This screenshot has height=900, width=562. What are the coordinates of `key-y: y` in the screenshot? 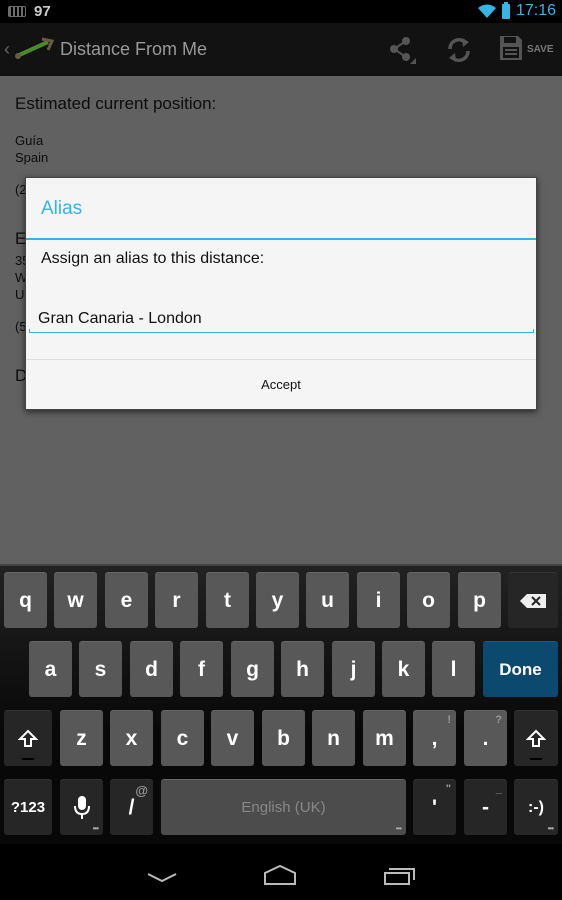 It's located at (277, 600).